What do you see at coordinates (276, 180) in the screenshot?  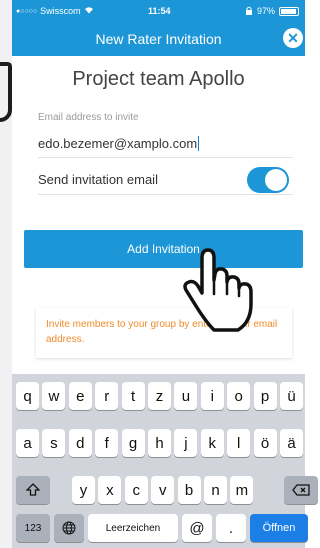 I see `toggle-knob` at bounding box center [276, 180].